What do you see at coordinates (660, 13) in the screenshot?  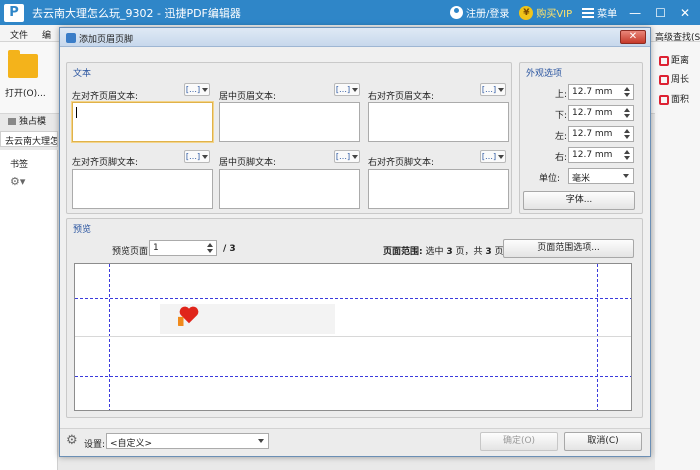 I see `maximize-button: ☐` at bounding box center [660, 13].